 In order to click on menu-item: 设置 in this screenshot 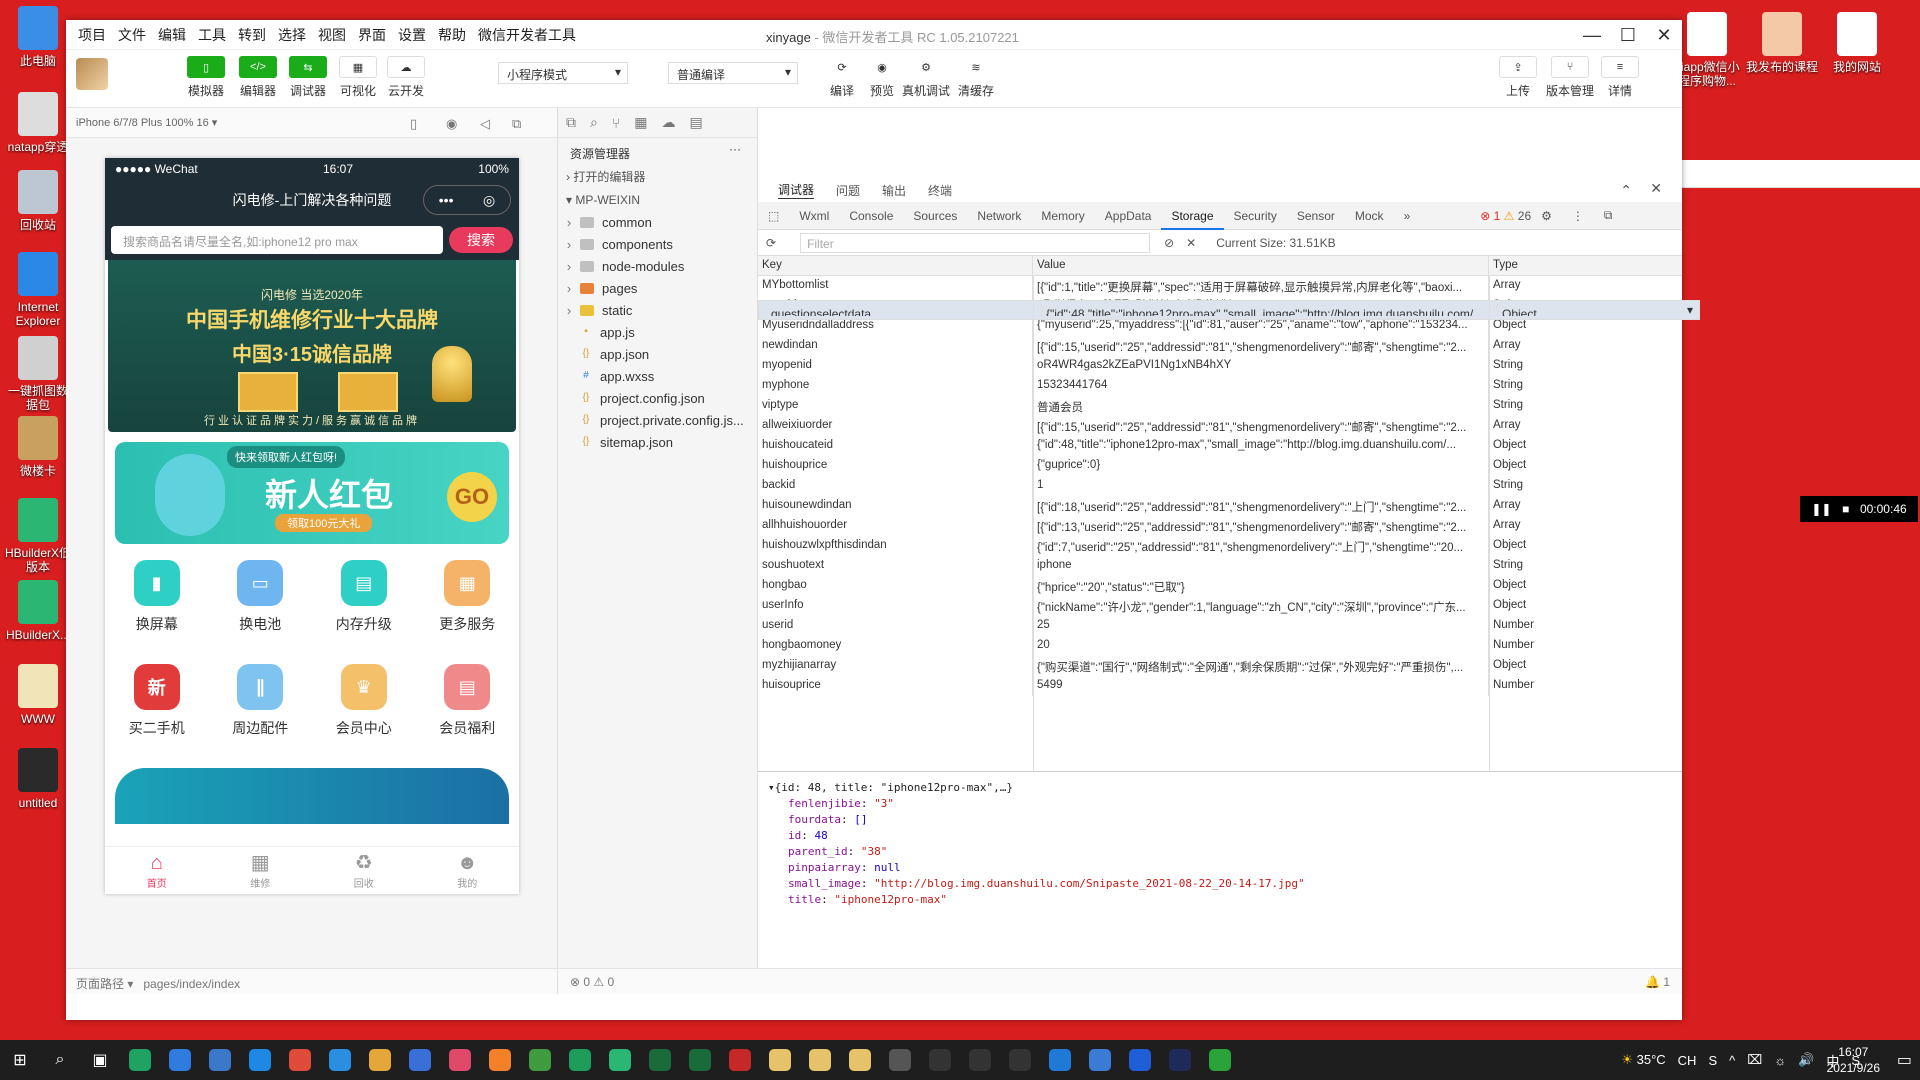, I will do `click(412, 35)`.